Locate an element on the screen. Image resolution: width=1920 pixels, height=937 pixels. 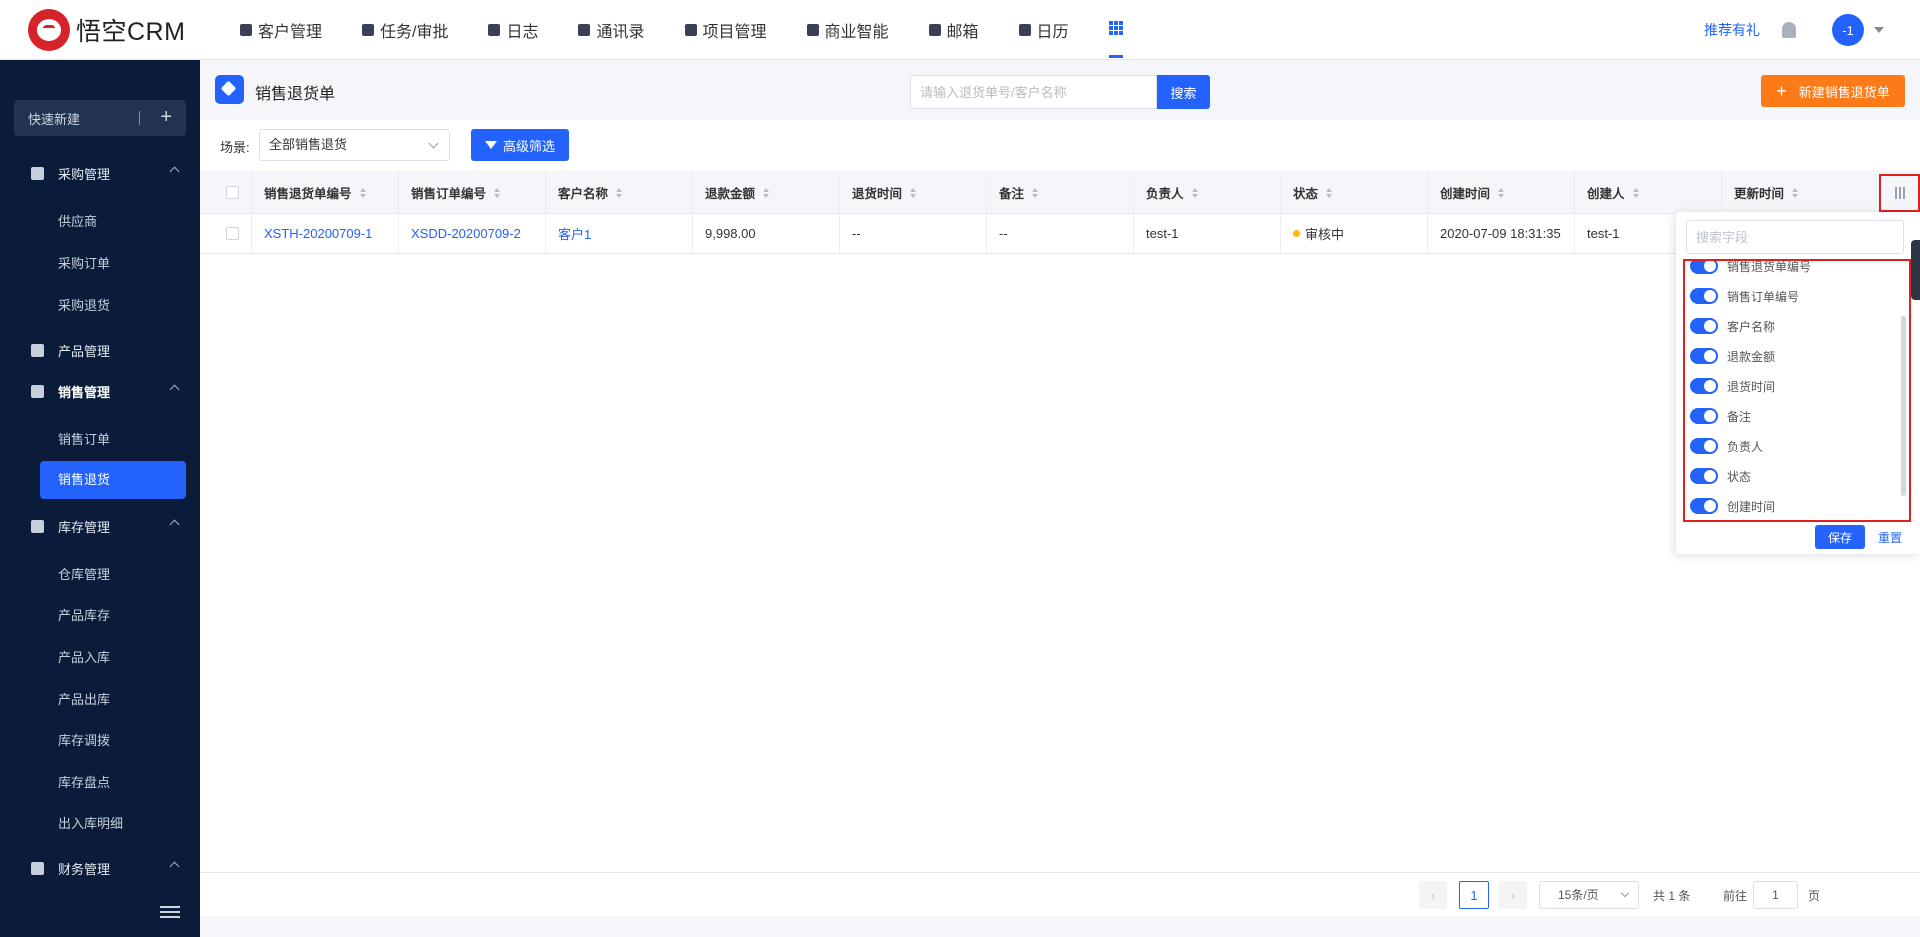
column-header: 更新时间 is located at coordinates (1795, 192).